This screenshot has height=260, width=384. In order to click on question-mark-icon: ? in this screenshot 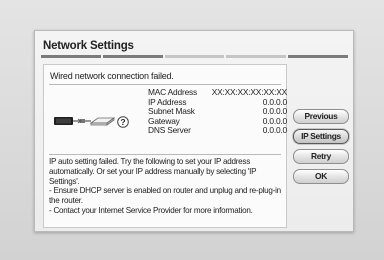, I will do `click(123, 122)`.